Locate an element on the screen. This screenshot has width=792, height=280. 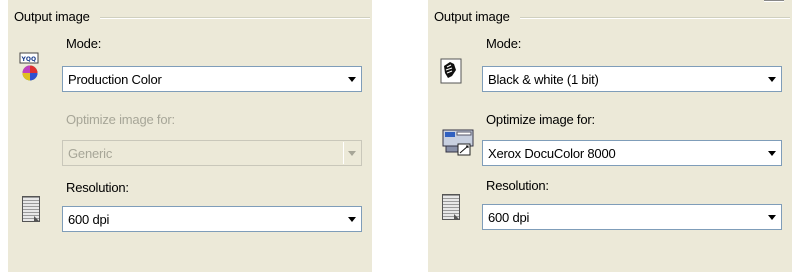
mode-icon-label: YQQ is located at coordinates (29, 59).